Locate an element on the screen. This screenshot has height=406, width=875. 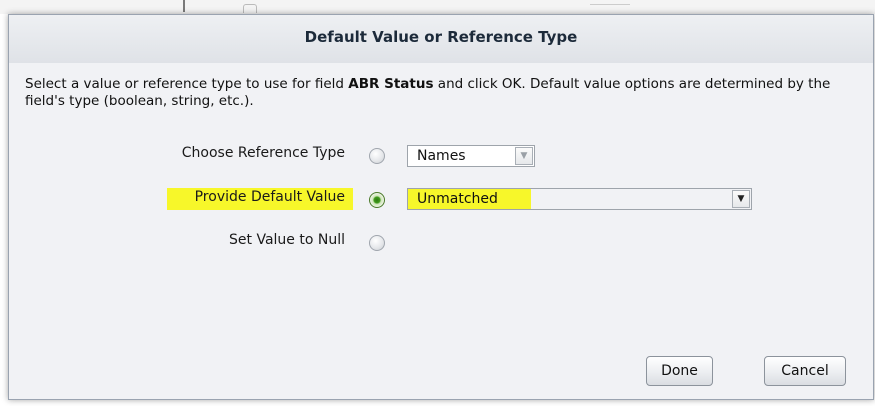
background-line is located at coordinates (610, 8).